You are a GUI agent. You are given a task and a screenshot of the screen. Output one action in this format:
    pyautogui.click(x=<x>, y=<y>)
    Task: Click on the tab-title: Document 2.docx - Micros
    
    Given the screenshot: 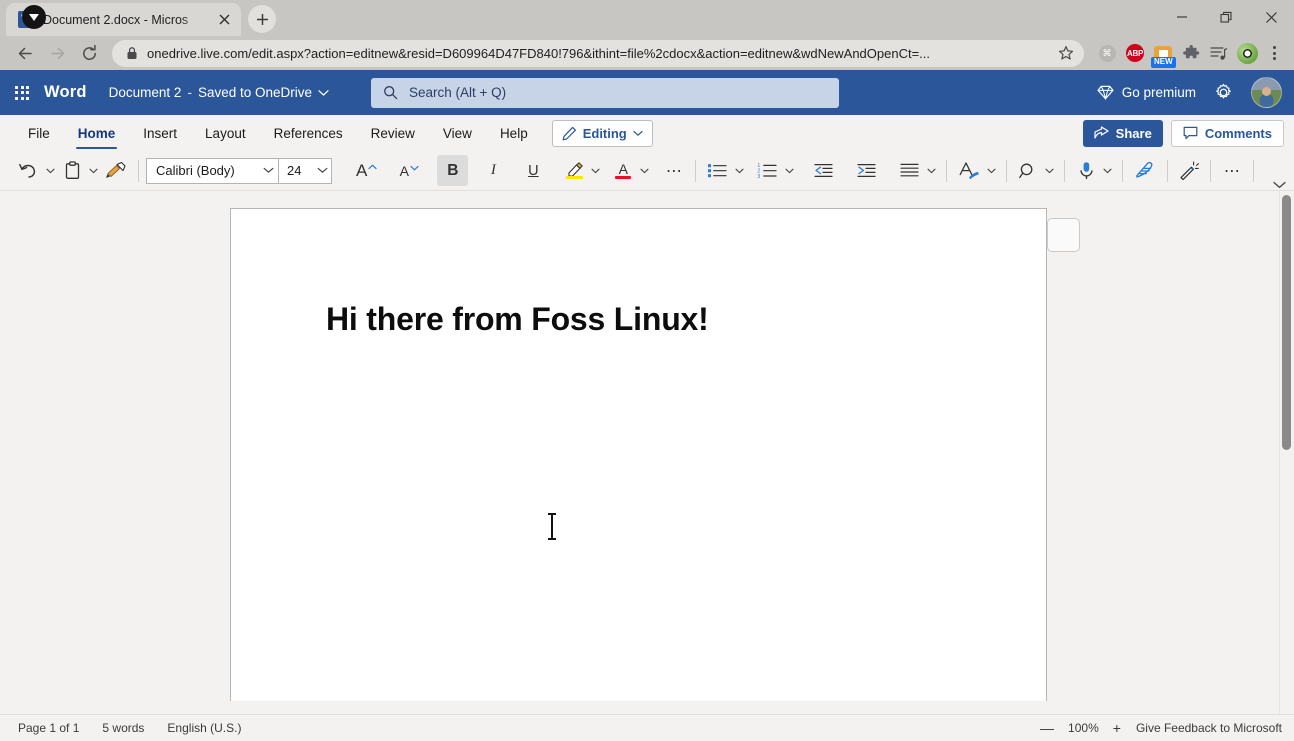 What is the action you would take?
    pyautogui.click(x=116, y=19)
    